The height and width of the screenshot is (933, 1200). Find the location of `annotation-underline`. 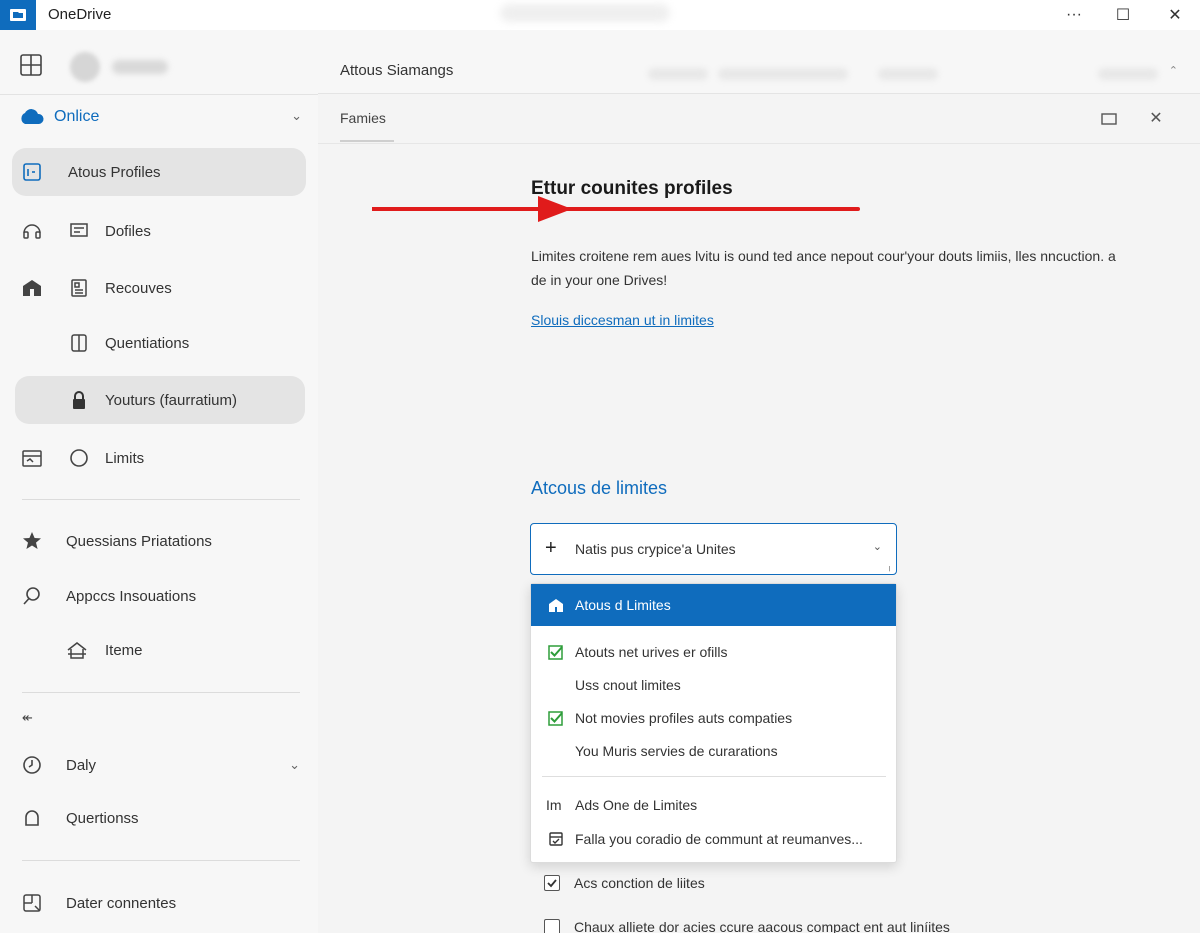

annotation-underline is located at coordinates (695, 209).